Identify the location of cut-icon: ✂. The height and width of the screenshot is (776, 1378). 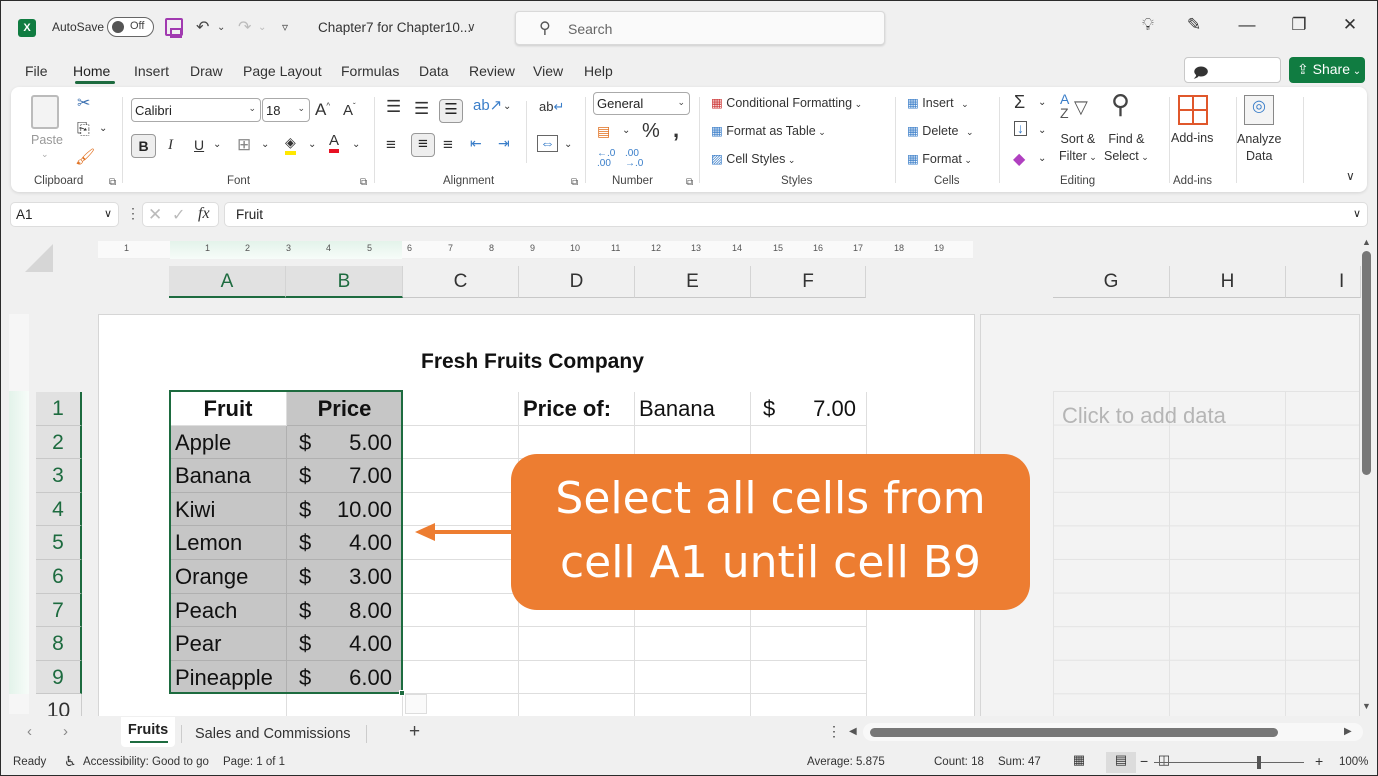
(83, 103).